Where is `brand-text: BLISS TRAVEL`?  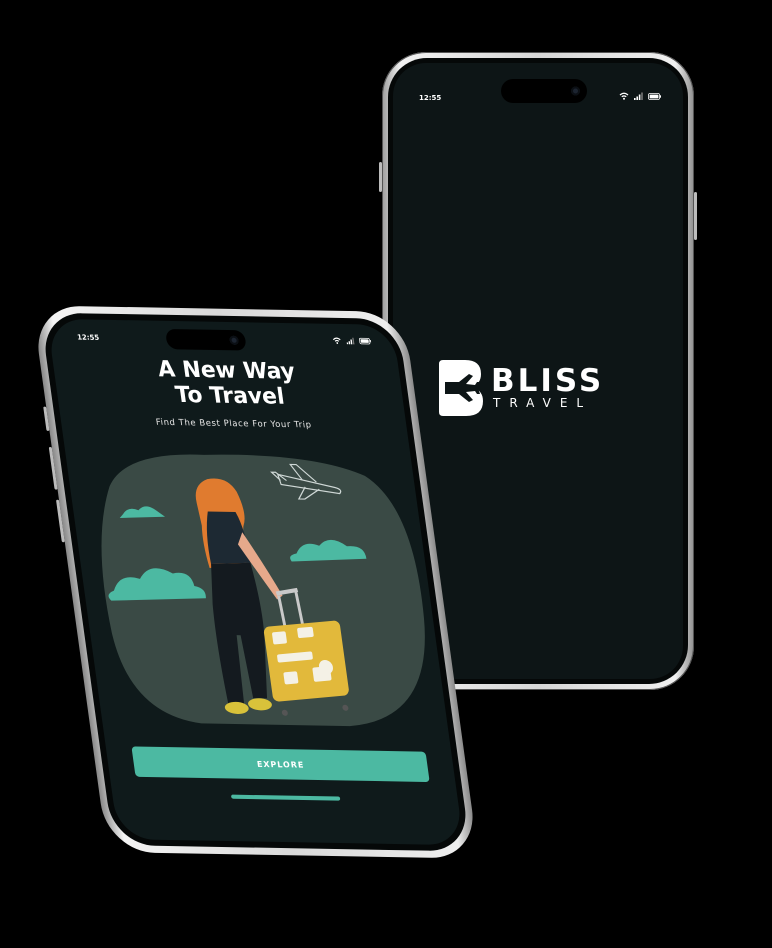 brand-text: BLISS TRAVEL is located at coordinates (548, 387).